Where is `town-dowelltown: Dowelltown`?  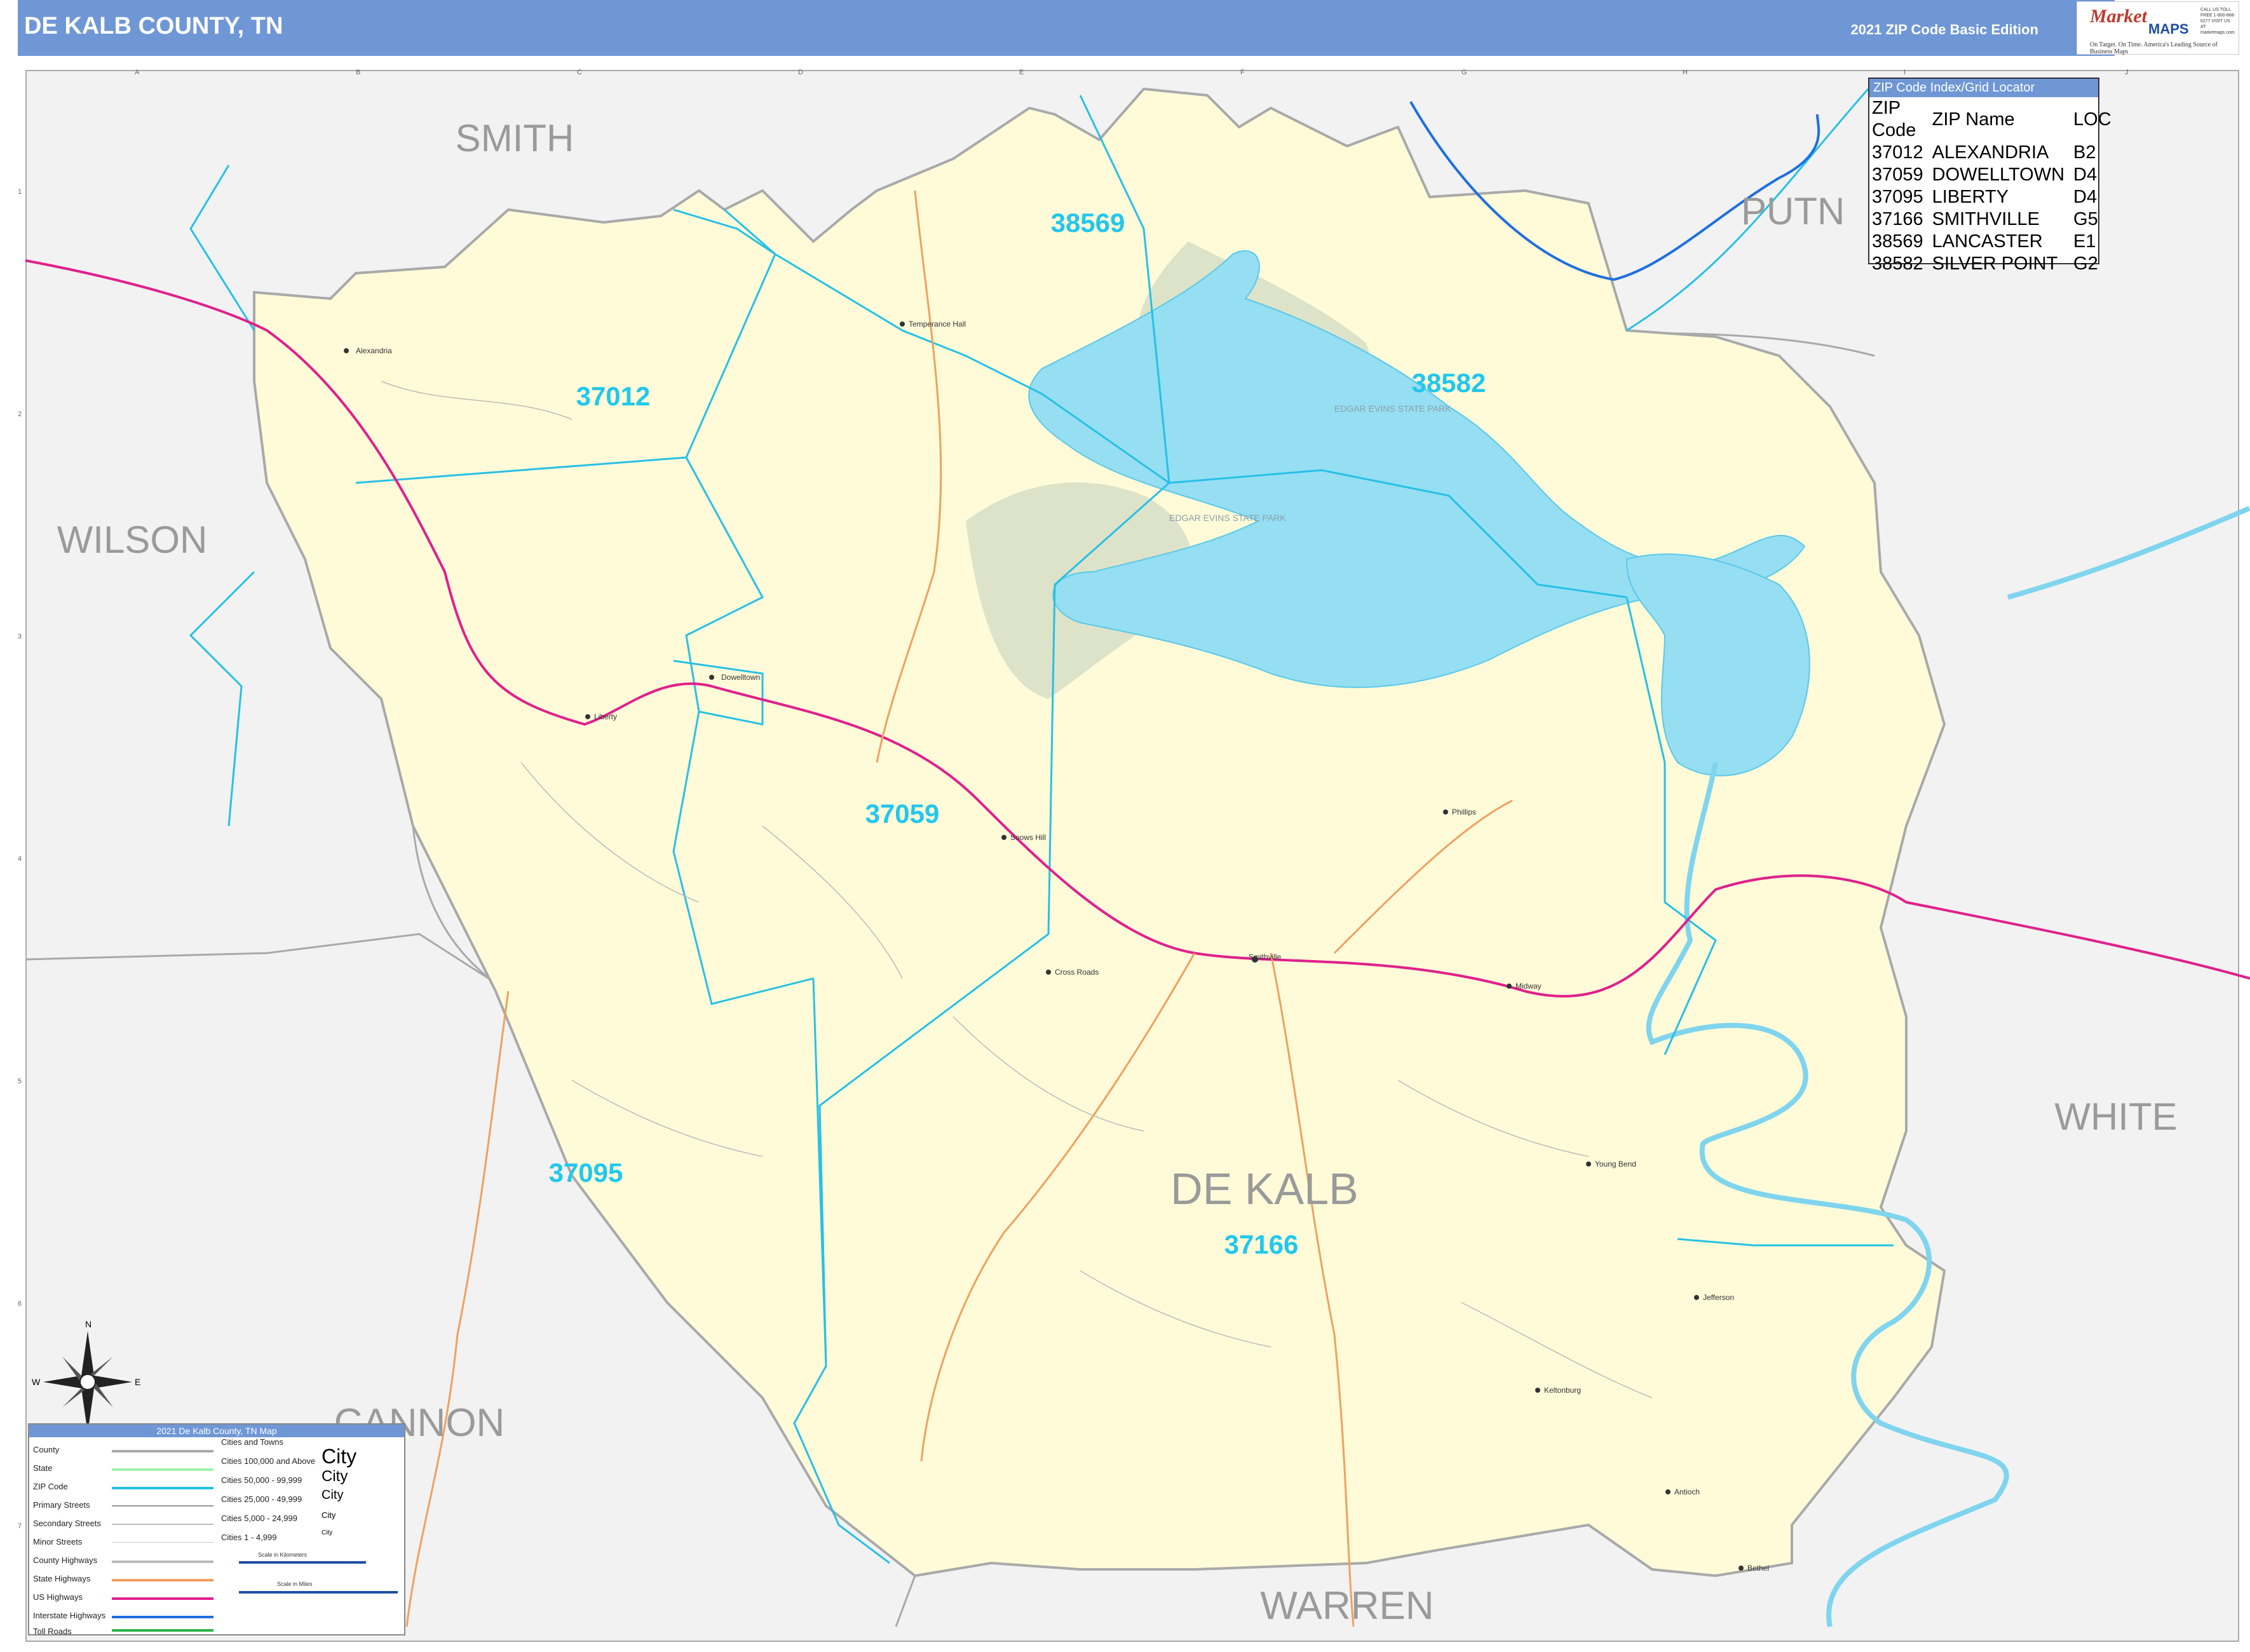
town-dowelltown: Dowelltown is located at coordinates (740, 678).